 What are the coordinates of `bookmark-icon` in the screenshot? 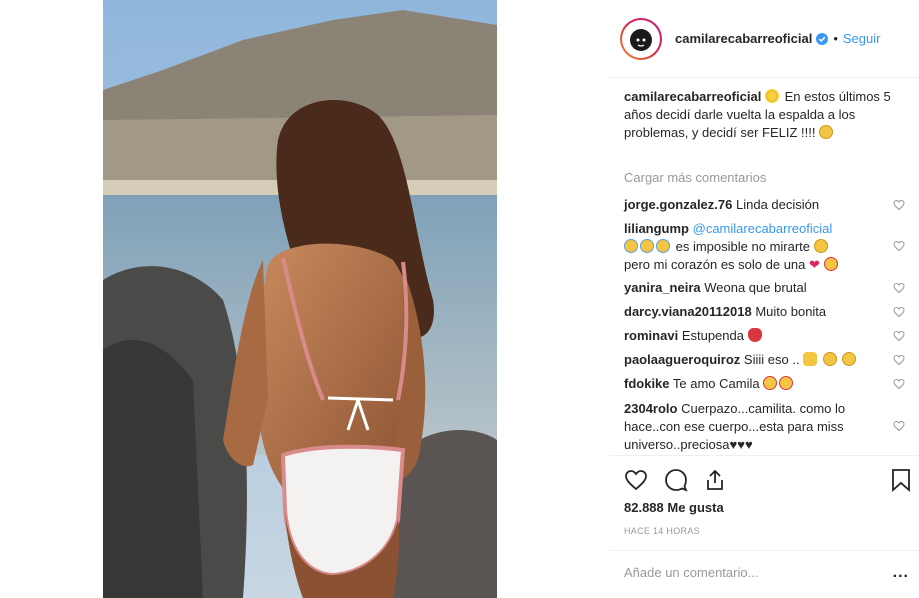 It's located at (901, 480).